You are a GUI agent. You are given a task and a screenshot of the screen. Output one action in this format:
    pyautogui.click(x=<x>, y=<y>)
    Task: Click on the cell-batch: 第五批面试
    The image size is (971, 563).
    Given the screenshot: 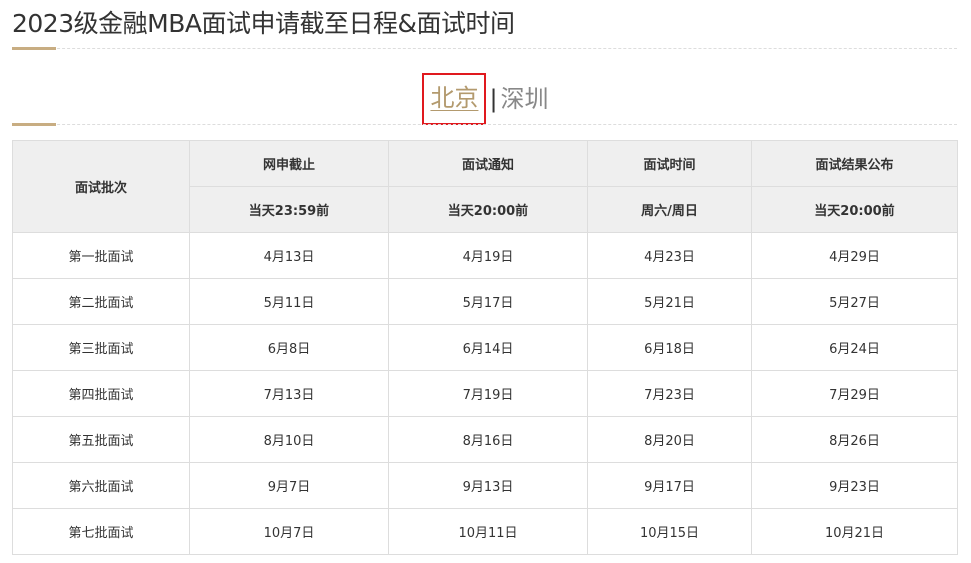 What is the action you would take?
    pyautogui.click(x=101, y=439)
    